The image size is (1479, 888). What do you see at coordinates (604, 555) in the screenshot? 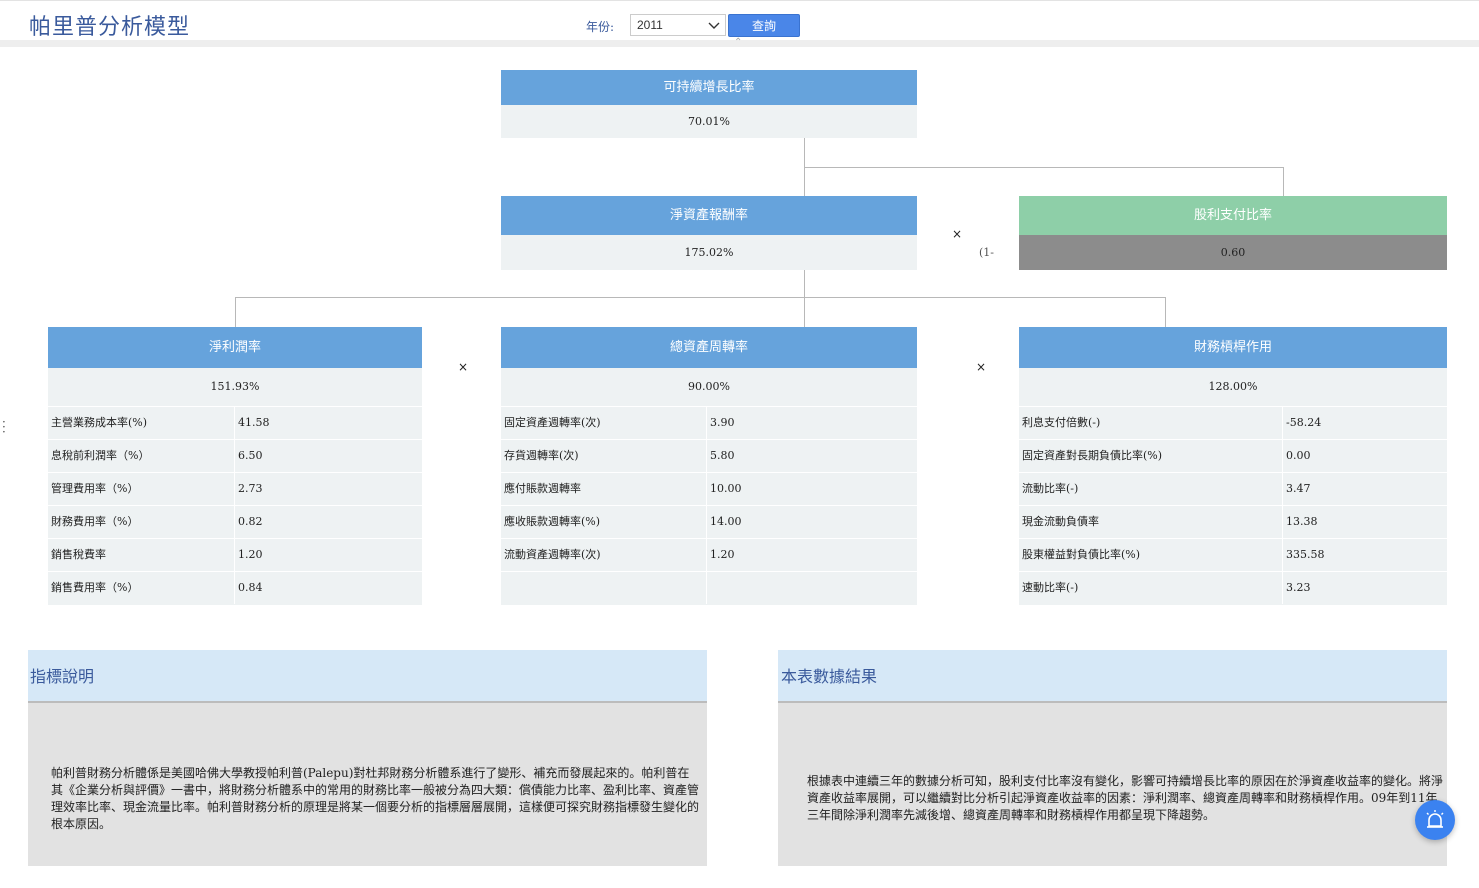
I see `row-label: 流動資產週轉率(次)` at bounding box center [604, 555].